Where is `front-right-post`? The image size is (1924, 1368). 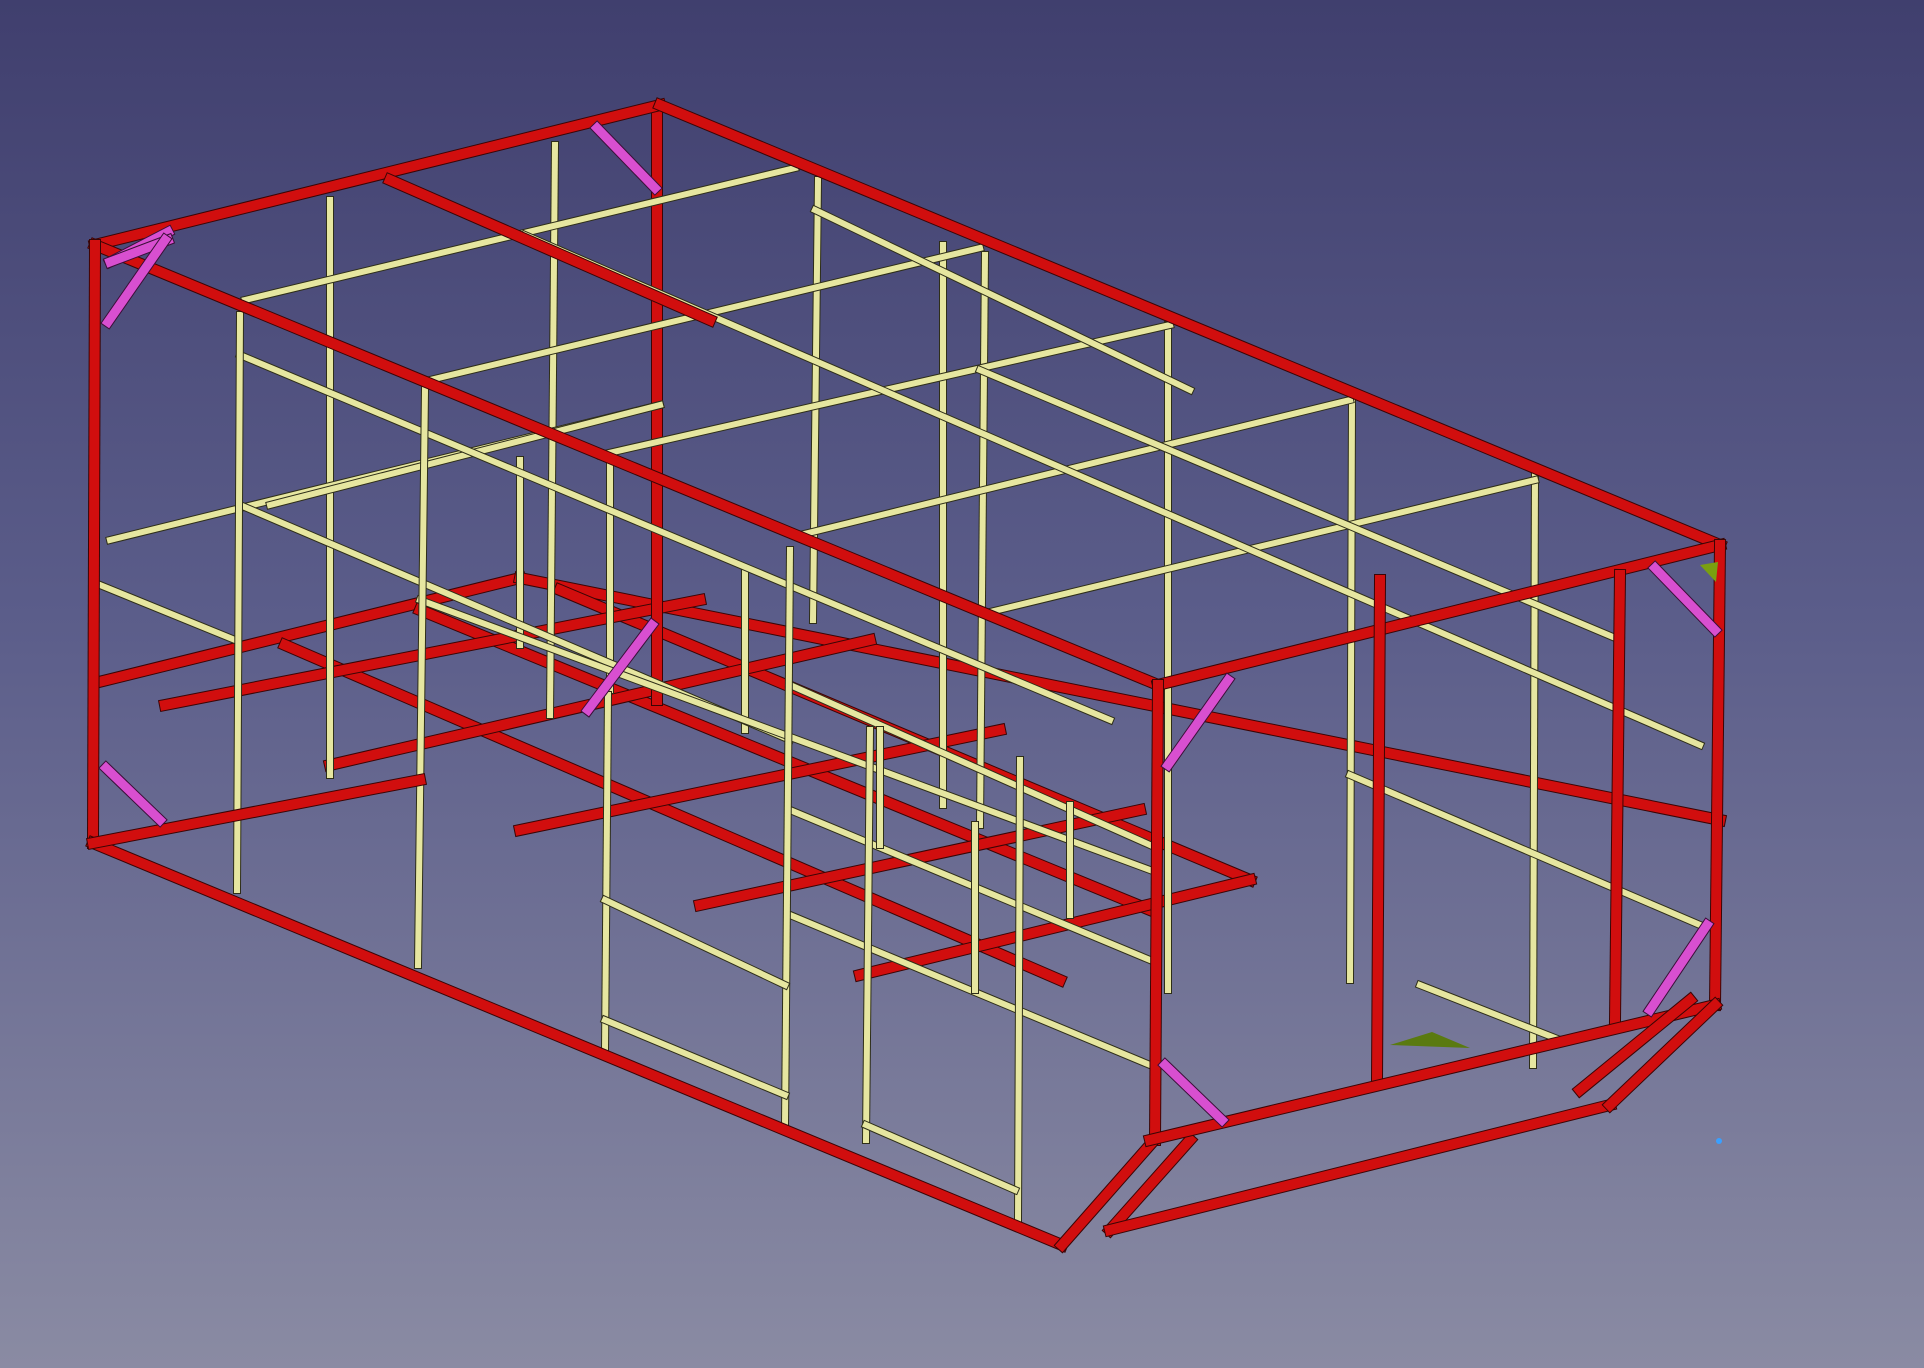
front-right-post is located at coordinates (1156, 912).